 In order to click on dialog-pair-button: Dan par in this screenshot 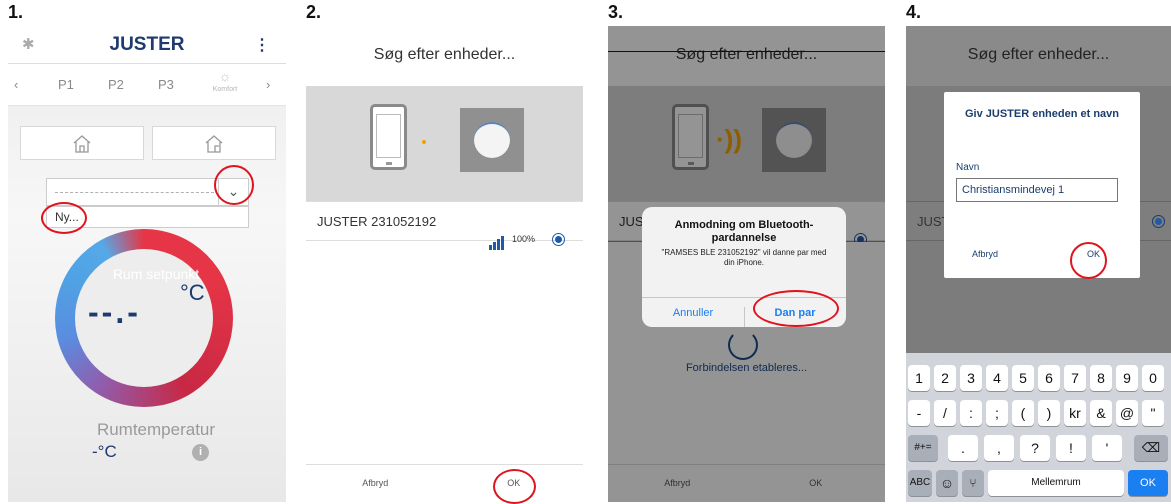, I will do `click(795, 313)`.